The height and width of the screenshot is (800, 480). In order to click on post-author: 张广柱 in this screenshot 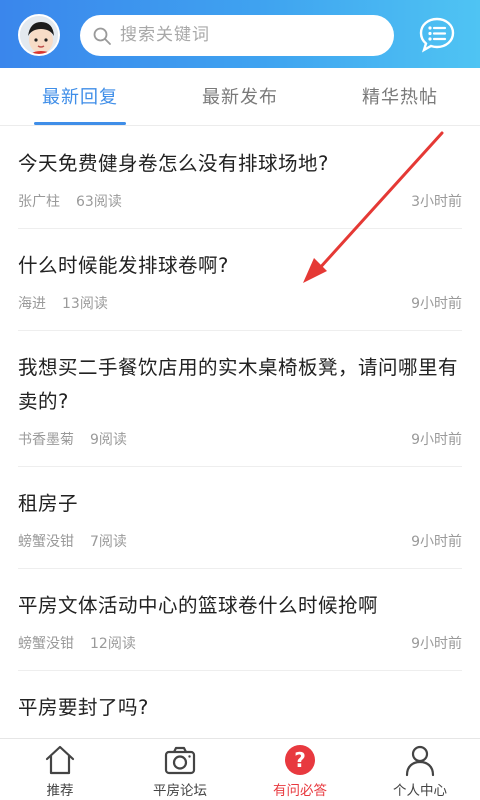, I will do `click(39, 202)`.